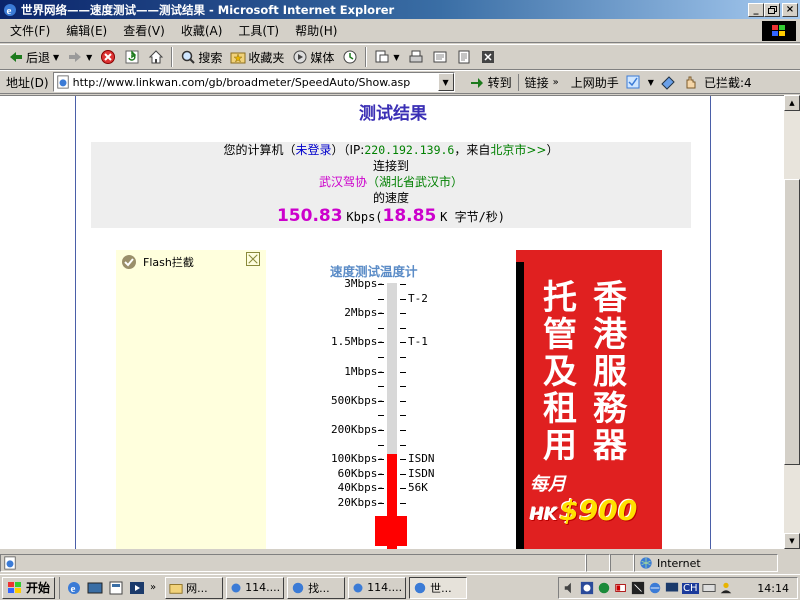 This screenshot has height=600, width=800. Describe the element at coordinates (708, 588) in the screenshot. I see `keyboard-icon` at that location.